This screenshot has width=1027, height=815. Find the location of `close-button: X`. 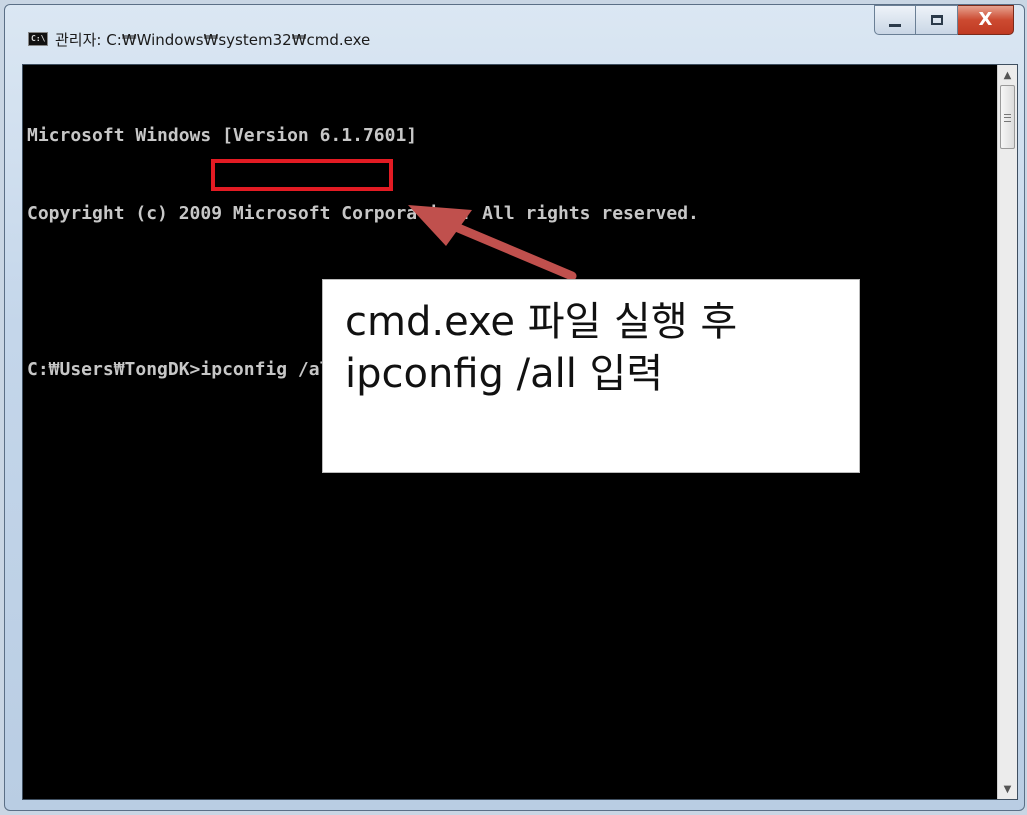

close-button: X is located at coordinates (986, 20).